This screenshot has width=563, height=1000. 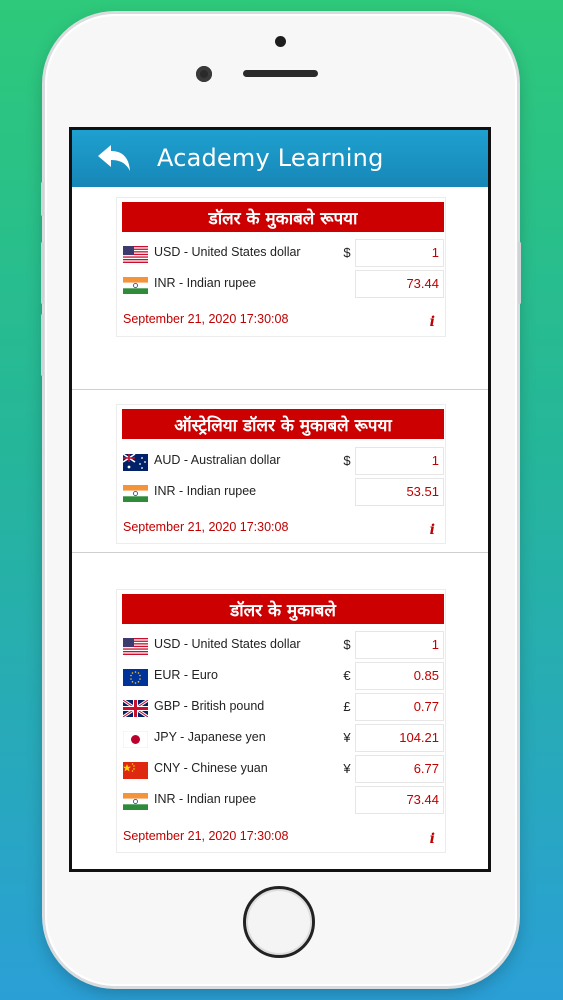 I want to click on mute-switch, so click(x=42, y=199).